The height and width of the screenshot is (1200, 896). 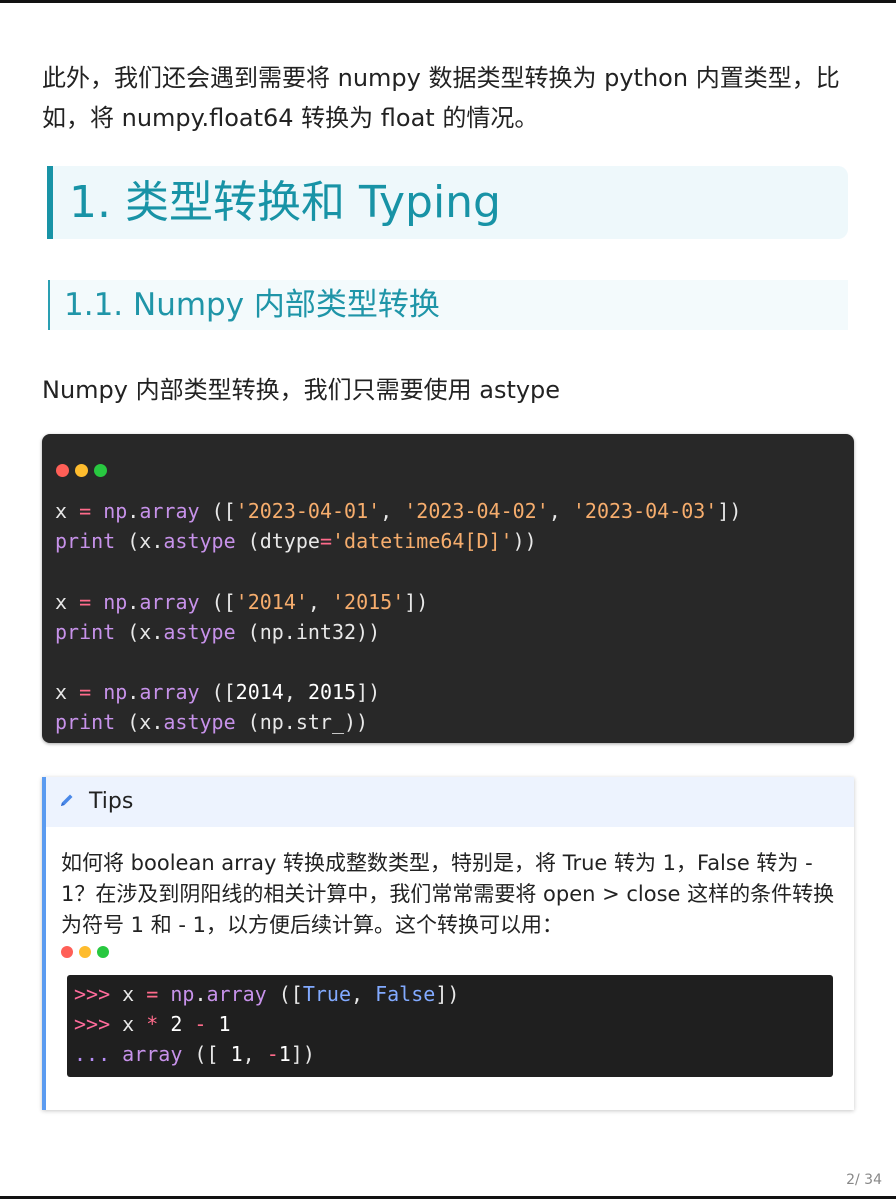 I want to click on code-token: *, so click(x=152, y=1024).